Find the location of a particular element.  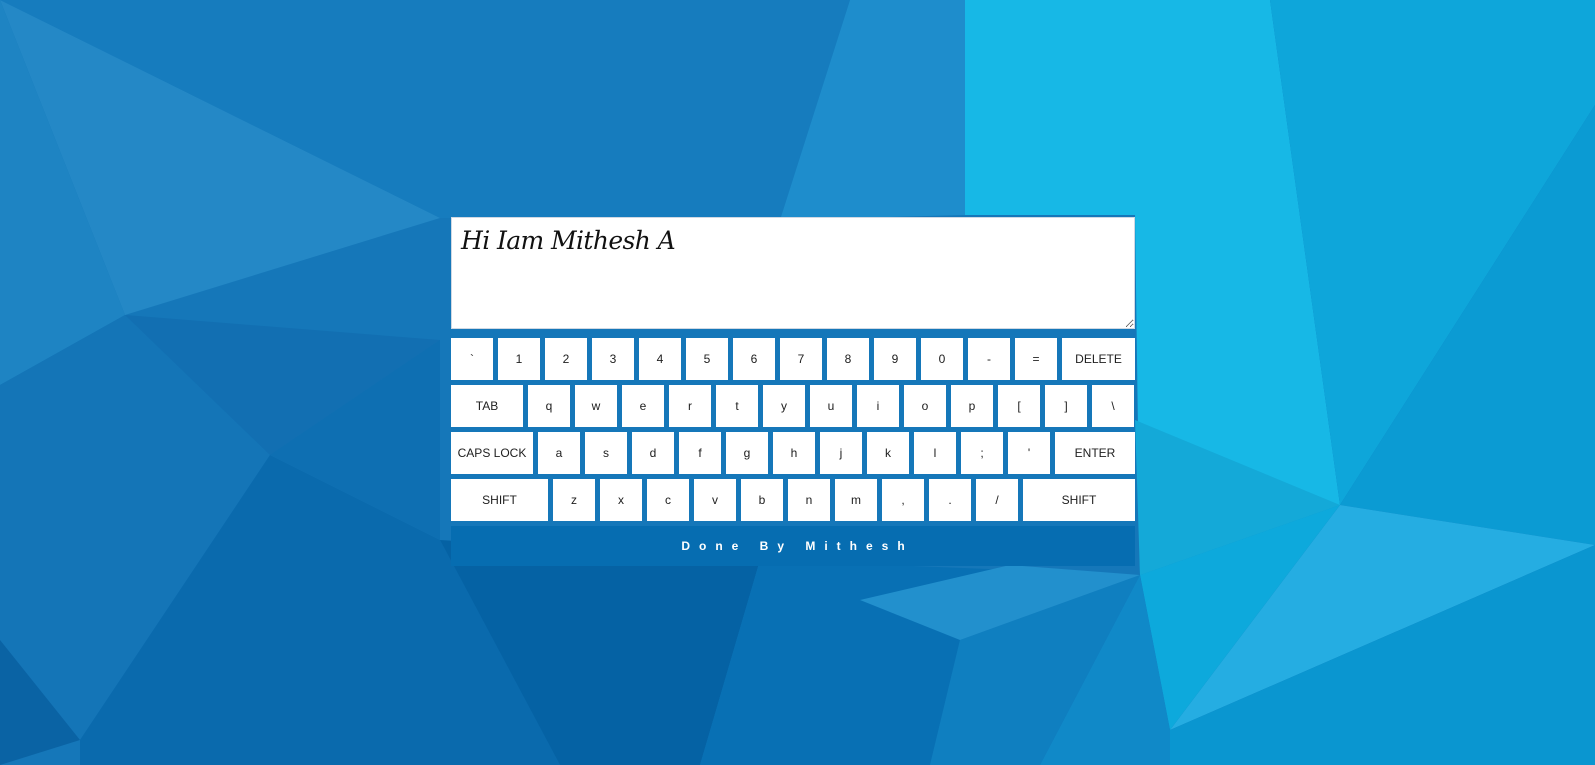

key-t: t is located at coordinates (737, 406).